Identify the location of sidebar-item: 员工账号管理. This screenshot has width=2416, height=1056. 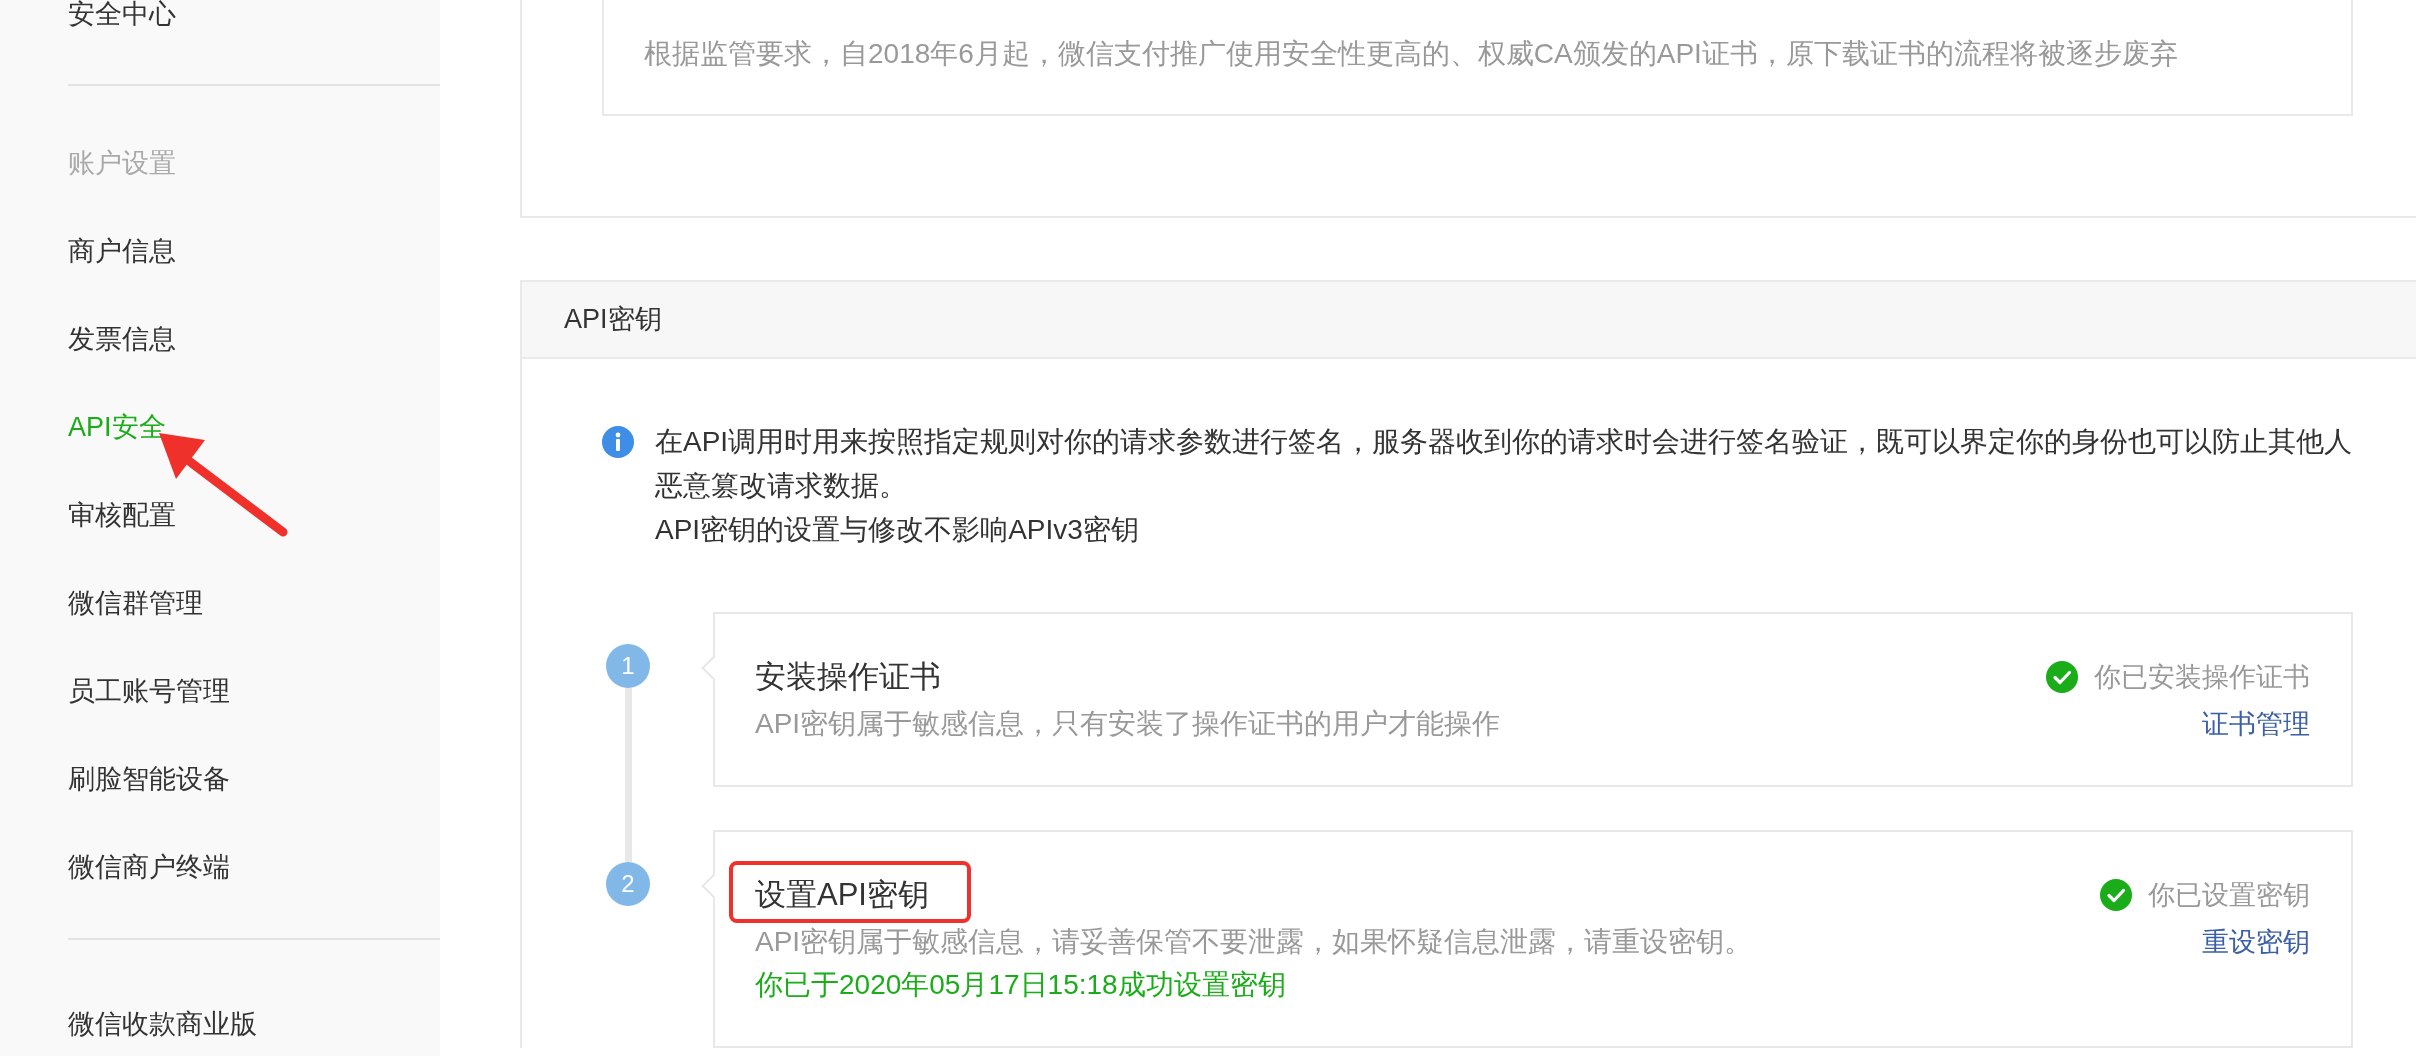
(149, 691).